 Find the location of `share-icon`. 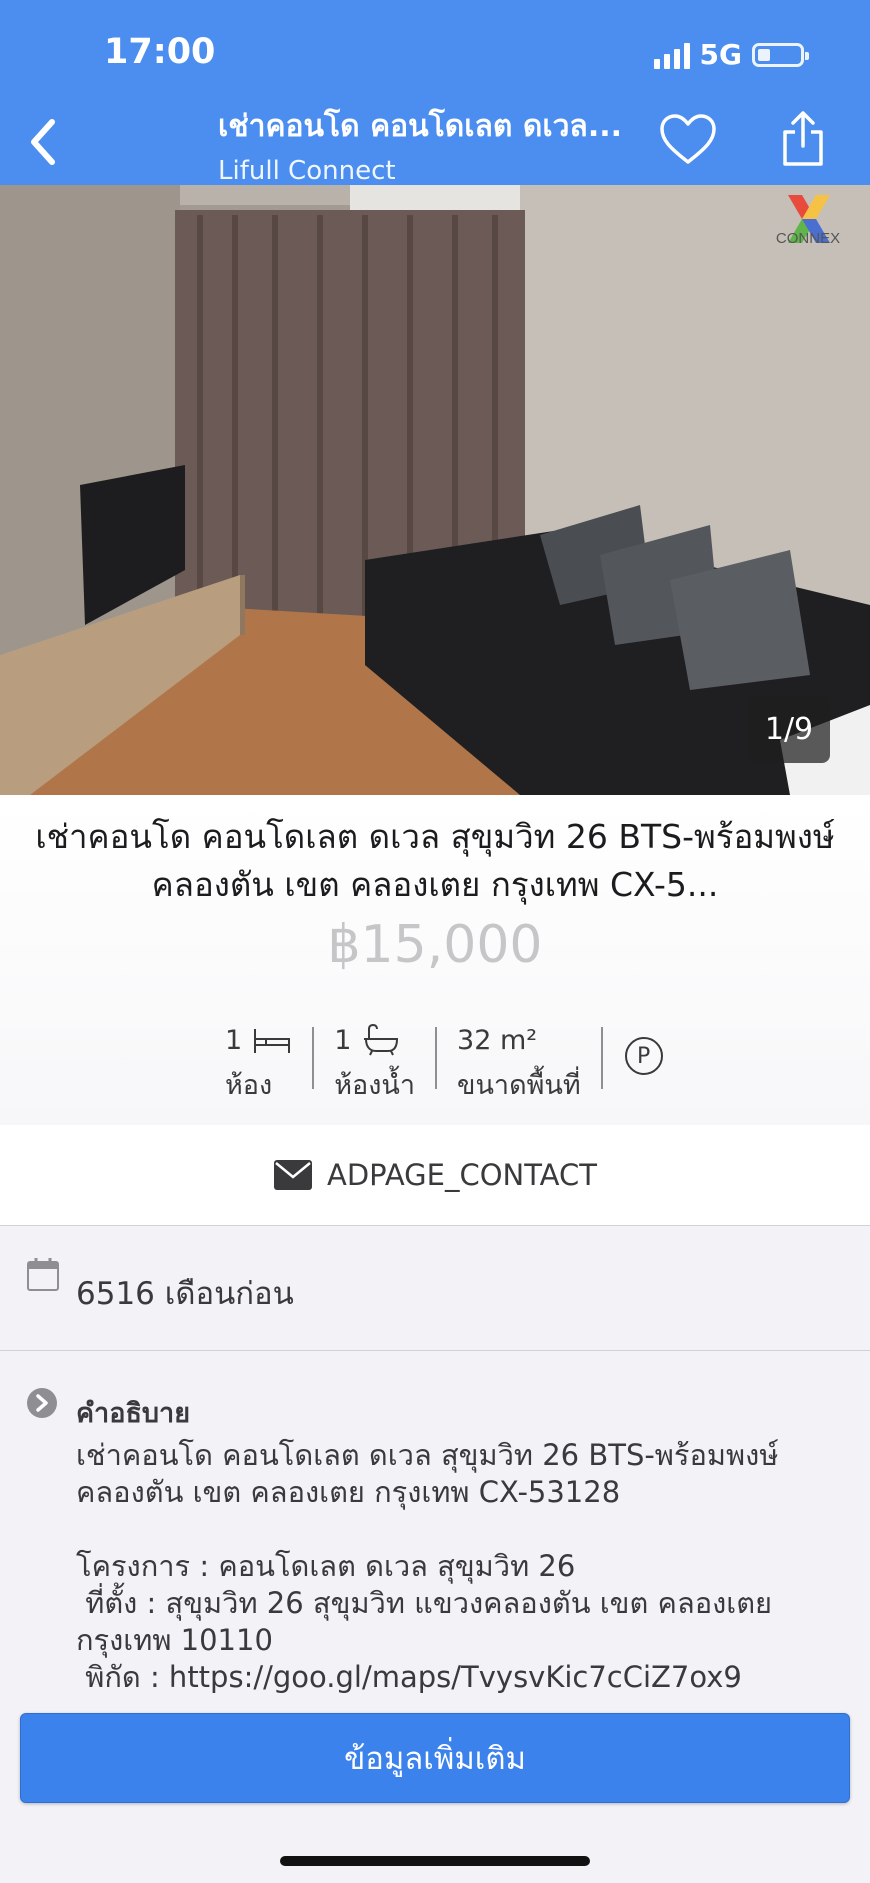

share-icon is located at coordinates (803, 138).